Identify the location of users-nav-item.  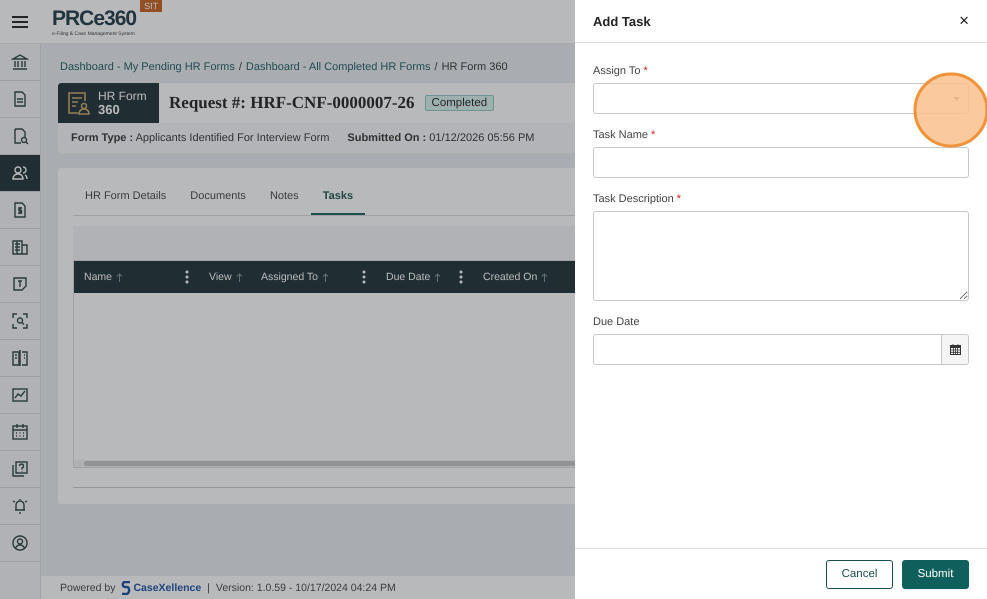
(20, 173).